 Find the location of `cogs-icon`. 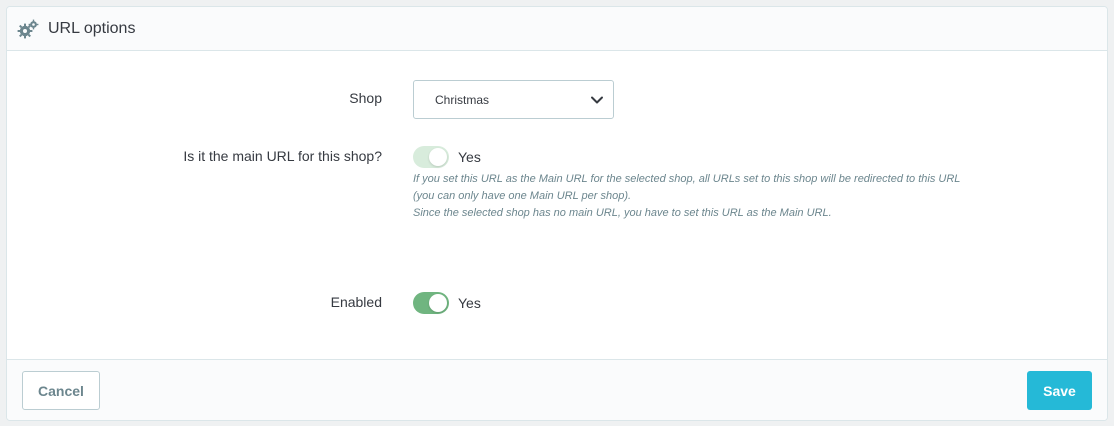

cogs-icon is located at coordinates (28, 29).